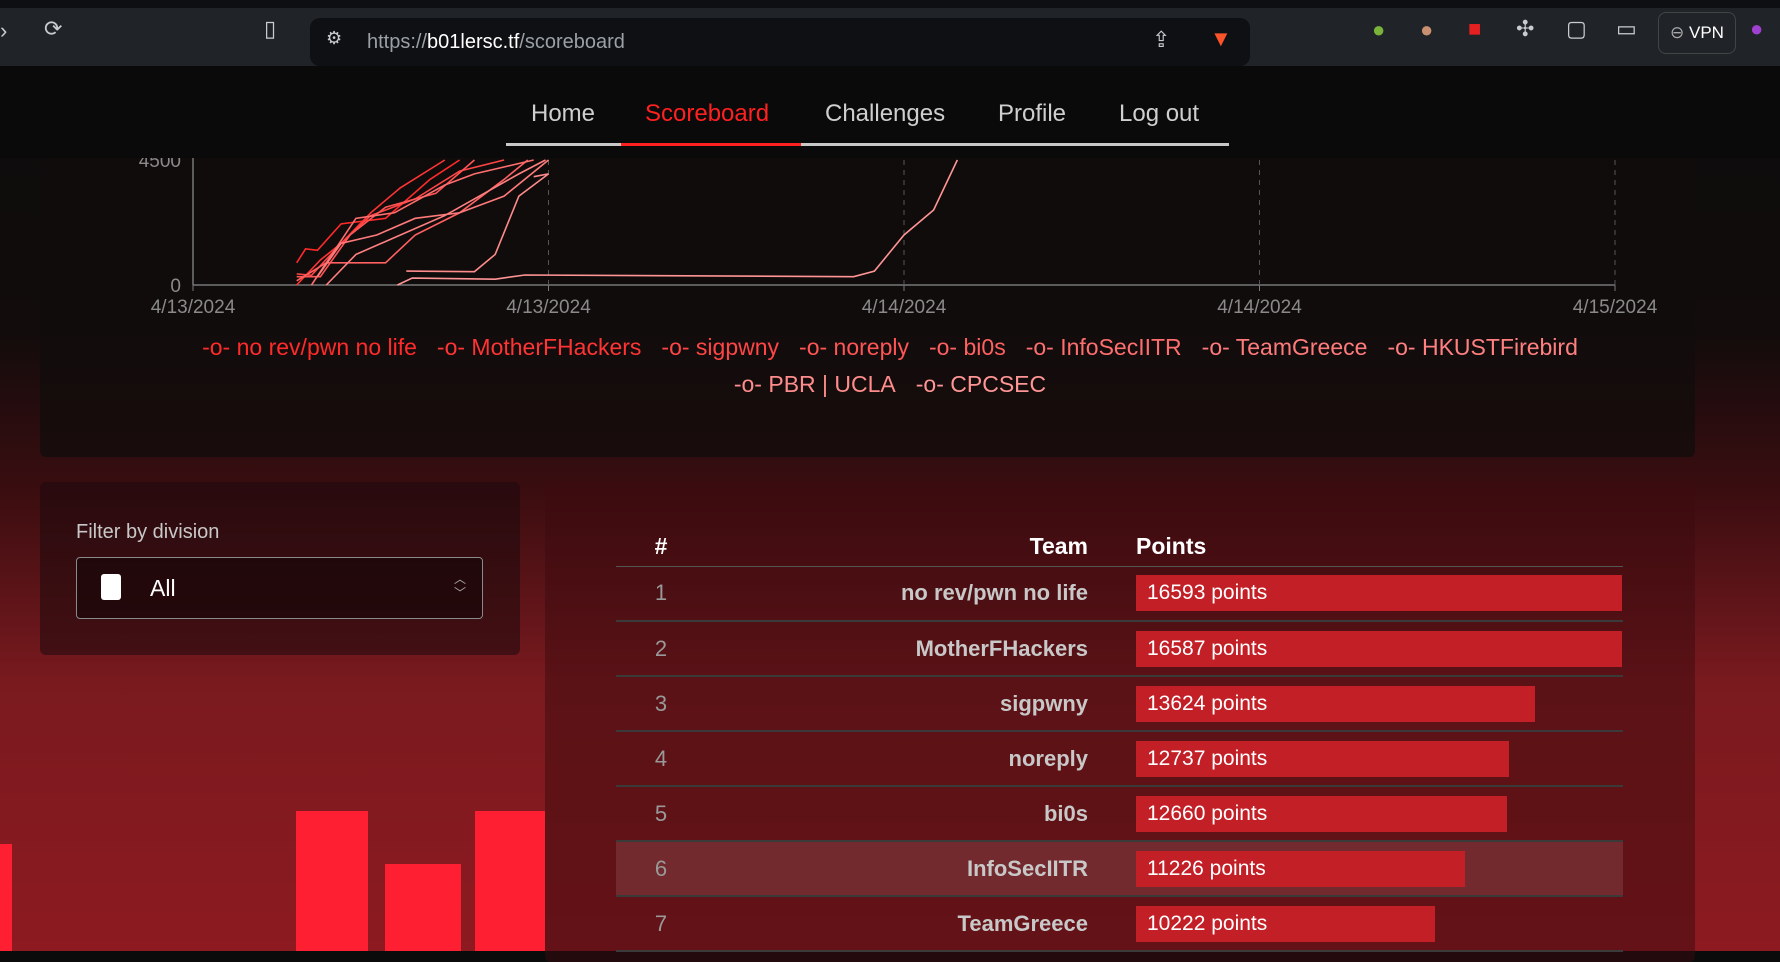 The height and width of the screenshot is (962, 1780). Describe the element at coordinates (984, 347) in the screenshot. I see `legend-label: bi0s` at that location.